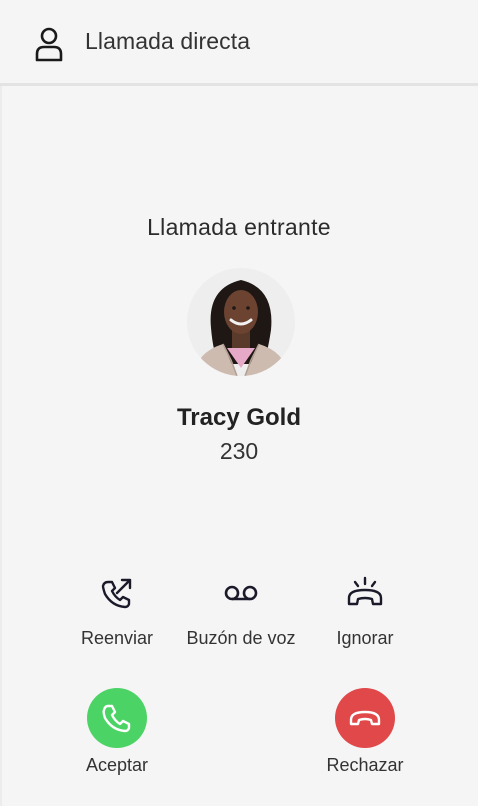 This screenshot has height=806, width=478. What do you see at coordinates (365, 591) in the screenshot?
I see `ring-off-icon` at bounding box center [365, 591].